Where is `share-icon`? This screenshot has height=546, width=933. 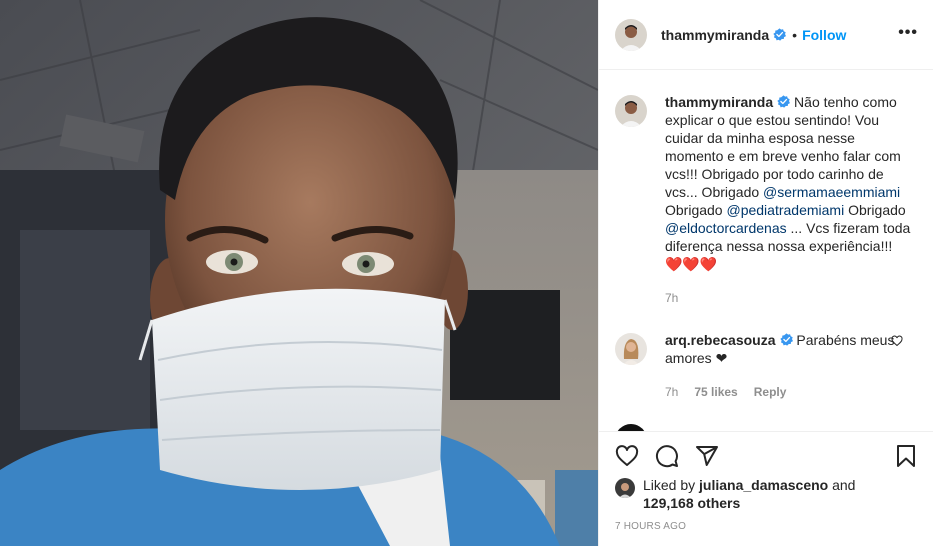
share-icon is located at coordinates (707, 456).